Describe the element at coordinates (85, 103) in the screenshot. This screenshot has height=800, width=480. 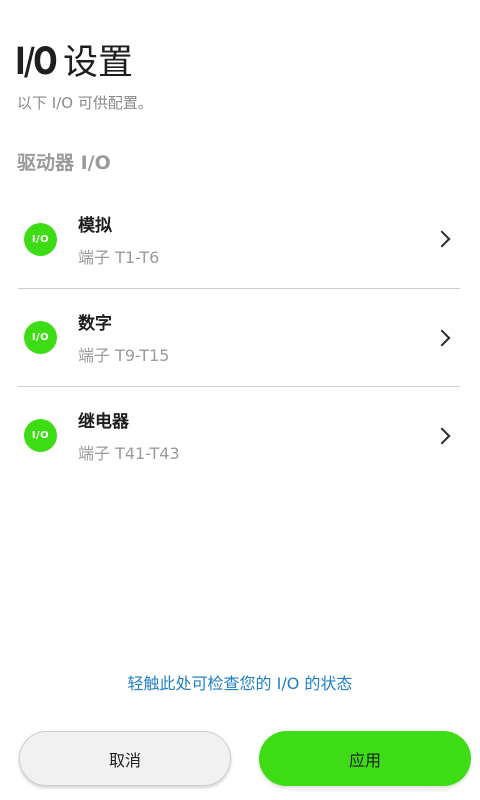
I see `page-subtitle: 以下 I/O 可供配置。` at that location.